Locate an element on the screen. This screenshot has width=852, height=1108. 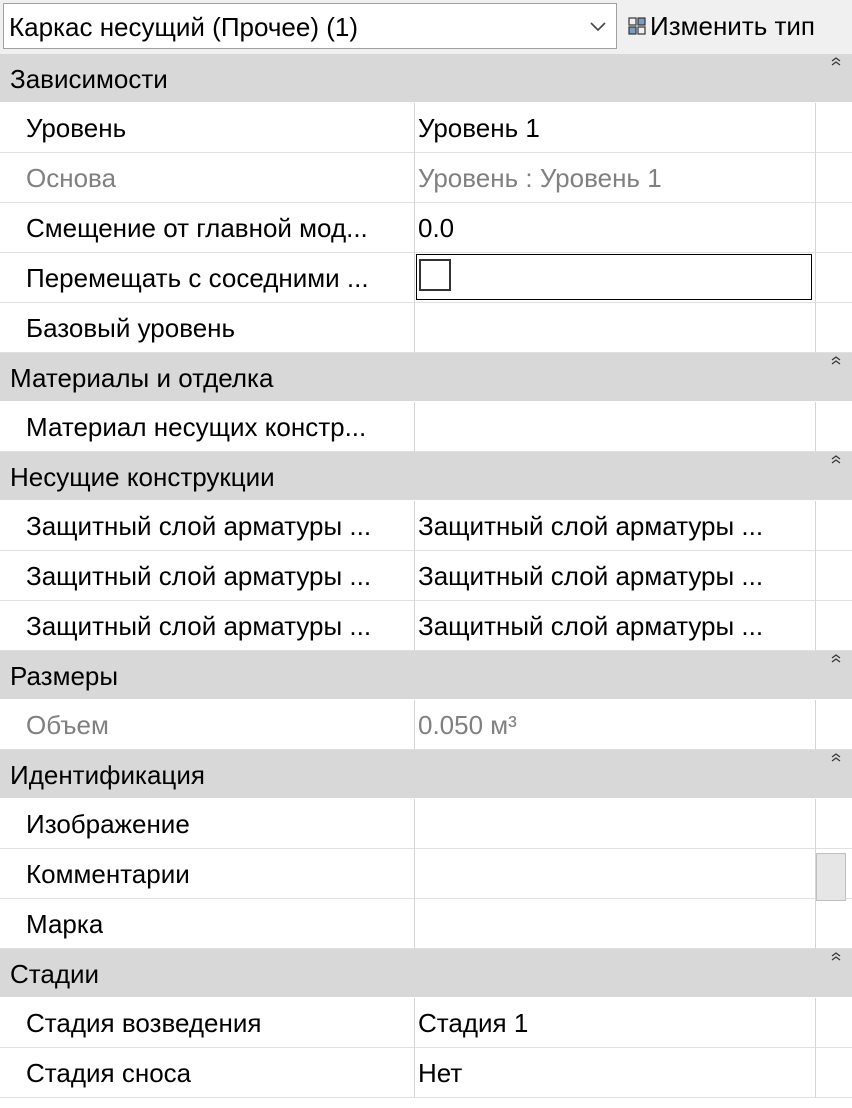
property-name: Изображение is located at coordinates (108, 824).